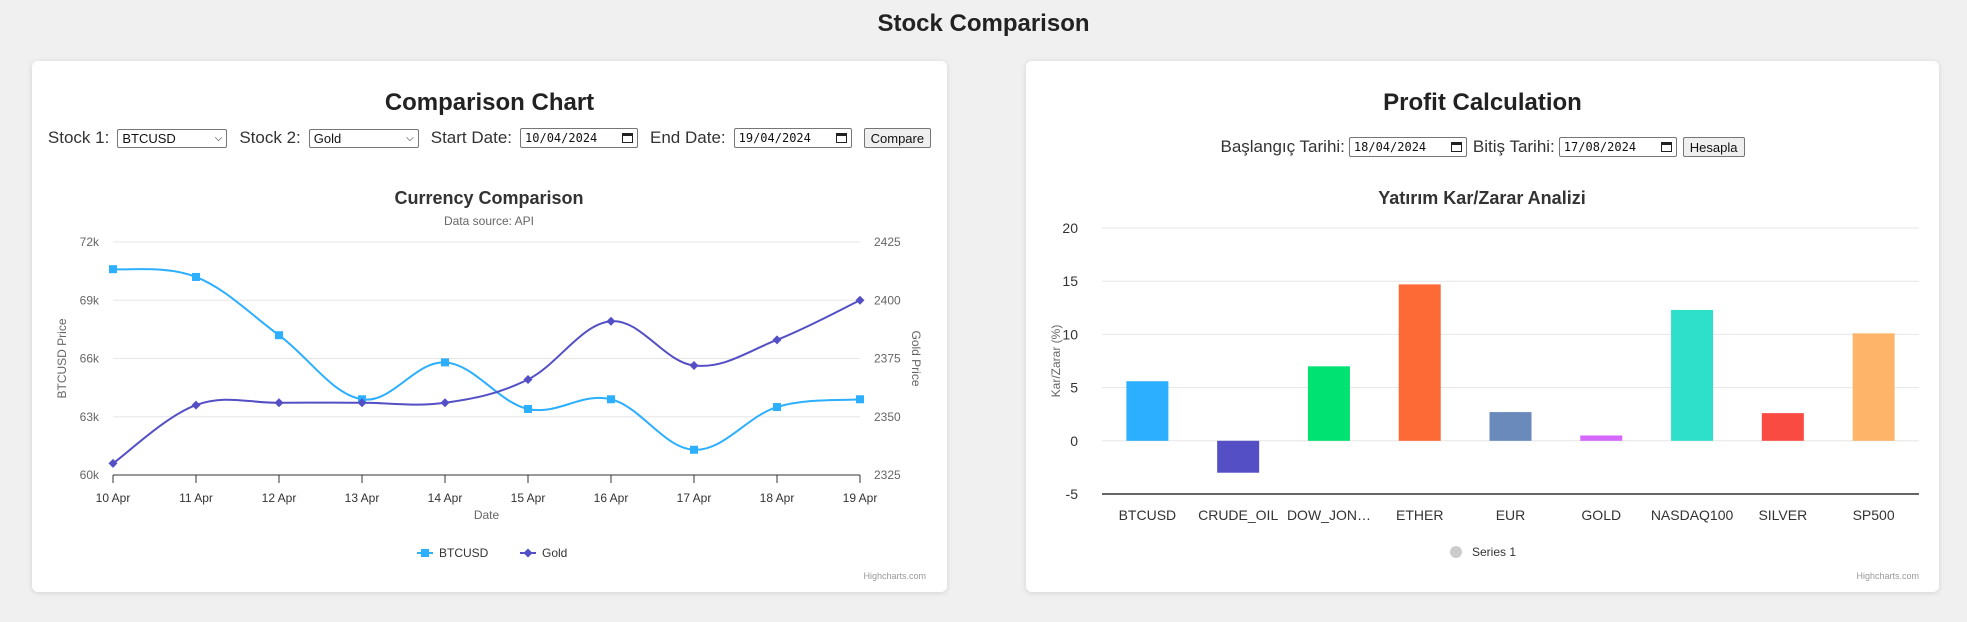 The width and height of the screenshot is (1967, 622). What do you see at coordinates (1074, 441) in the screenshot?
I see `y-tick-label: 0` at bounding box center [1074, 441].